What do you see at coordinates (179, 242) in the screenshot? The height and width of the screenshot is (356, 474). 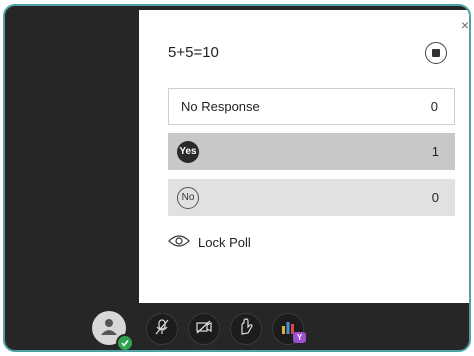 I see `eye-icon` at bounding box center [179, 242].